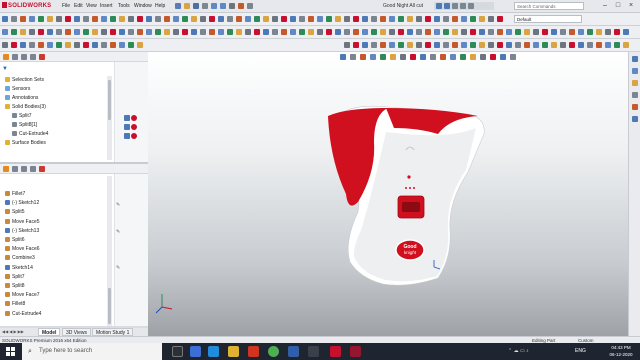 Image resolution: width=640 pixels, height=360 pixels. What do you see at coordinates (196, 6) in the screenshot?
I see `save-icon` at bounding box center [196, 6].